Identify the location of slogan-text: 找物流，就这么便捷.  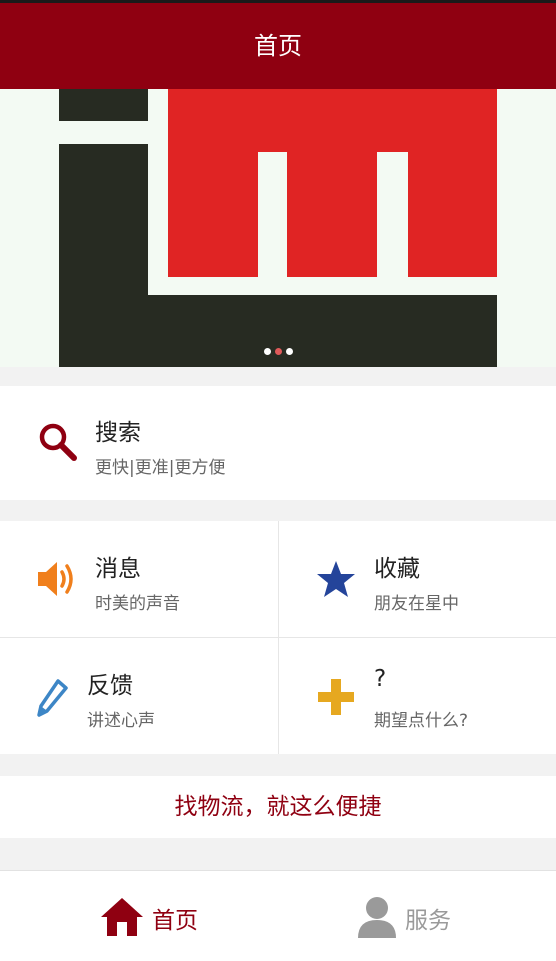
(278, 807).